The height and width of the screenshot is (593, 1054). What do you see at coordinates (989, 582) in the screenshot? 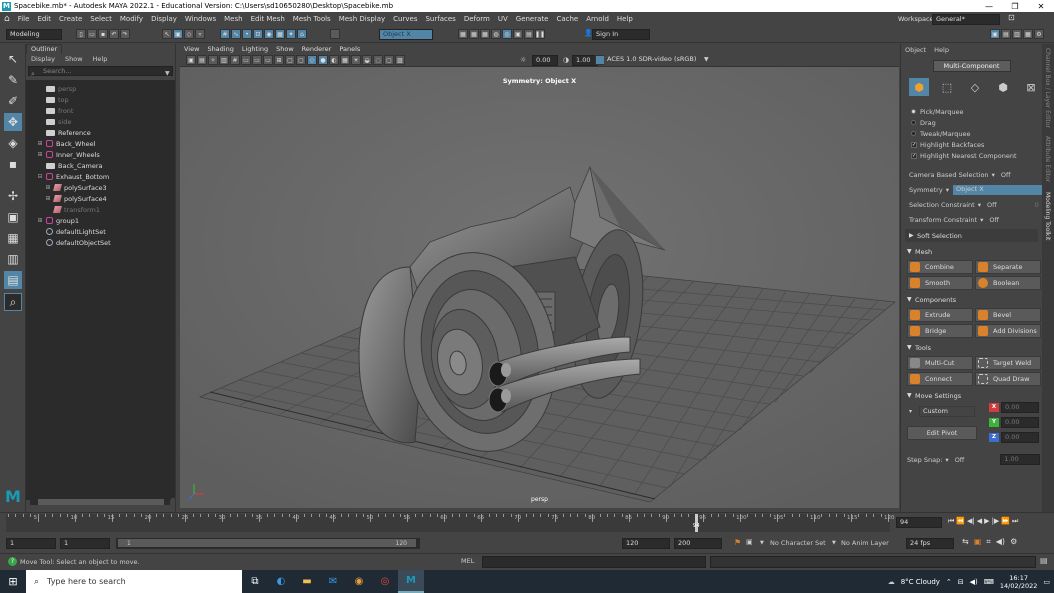
I see `keyboard-icon: ⌨` at bounding box center [989, 582].